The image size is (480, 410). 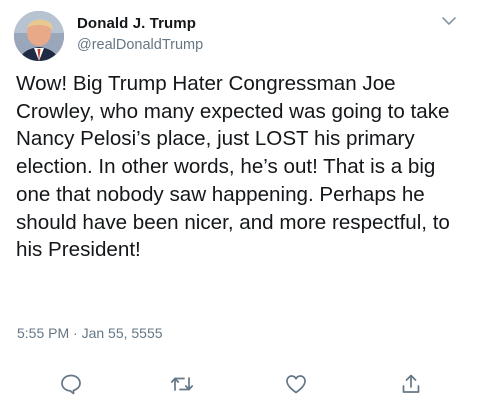 What do you see at coordinates (296, 384) in the screenshot?
I see `heart-icon` at bounding box center [296, 384].